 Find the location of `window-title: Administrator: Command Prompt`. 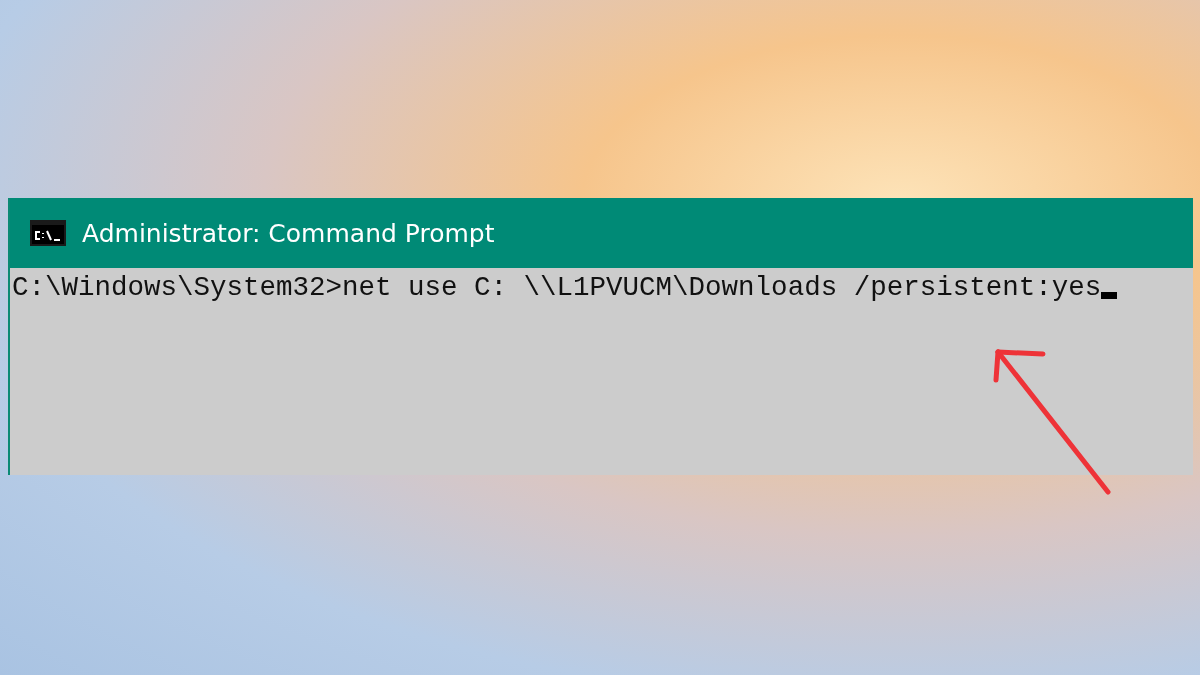

window-title: Administrator: Command Prompt is located at coordinates (288, 233).